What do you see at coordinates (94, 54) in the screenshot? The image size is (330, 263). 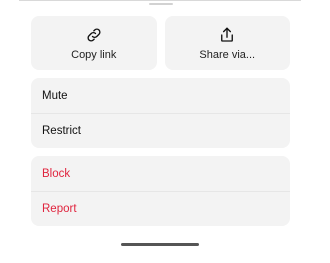 I see `copy-link-label: Copy link` at bounding box center [94, 54].